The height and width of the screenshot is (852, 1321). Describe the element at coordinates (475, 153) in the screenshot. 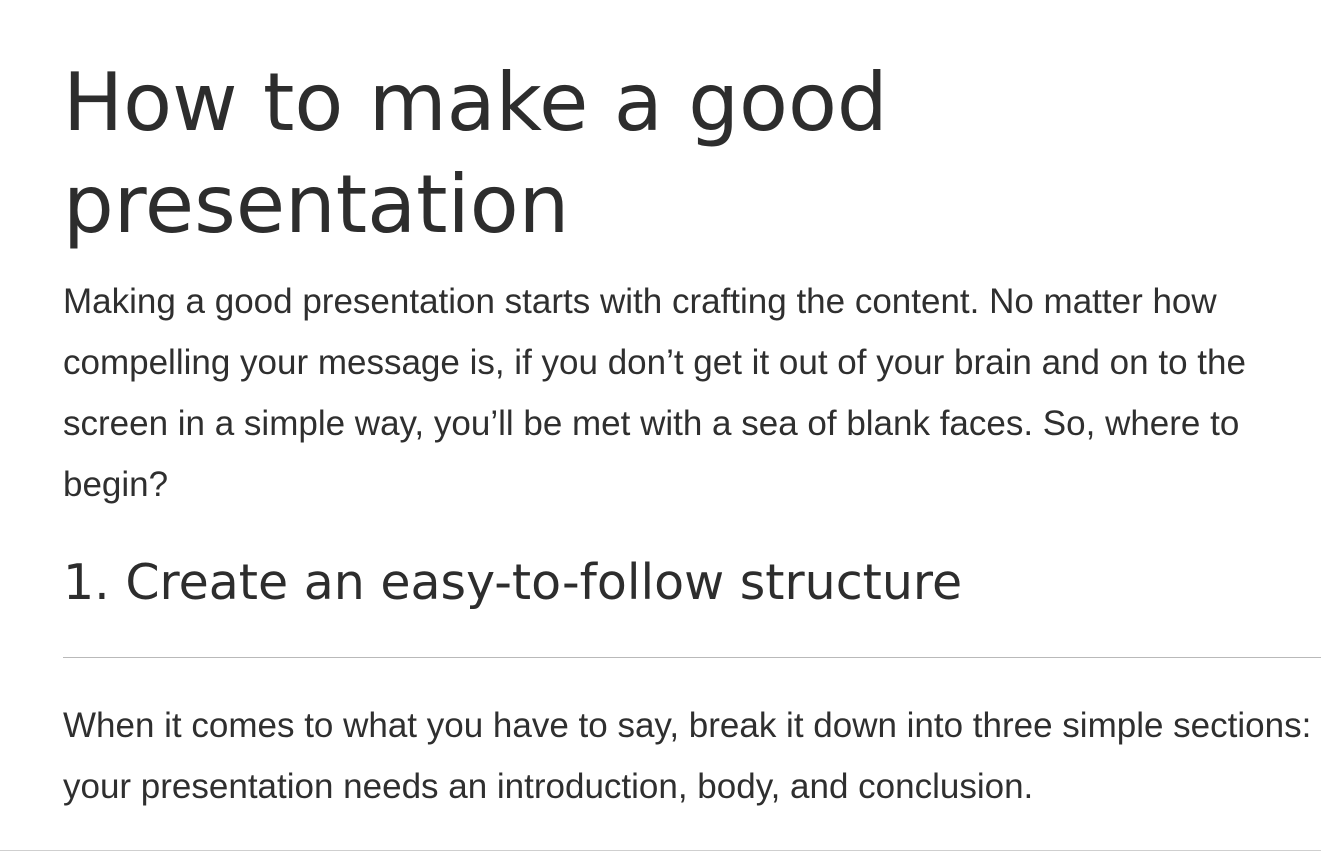

I see `page-title: How to make a good presentation` at that location.